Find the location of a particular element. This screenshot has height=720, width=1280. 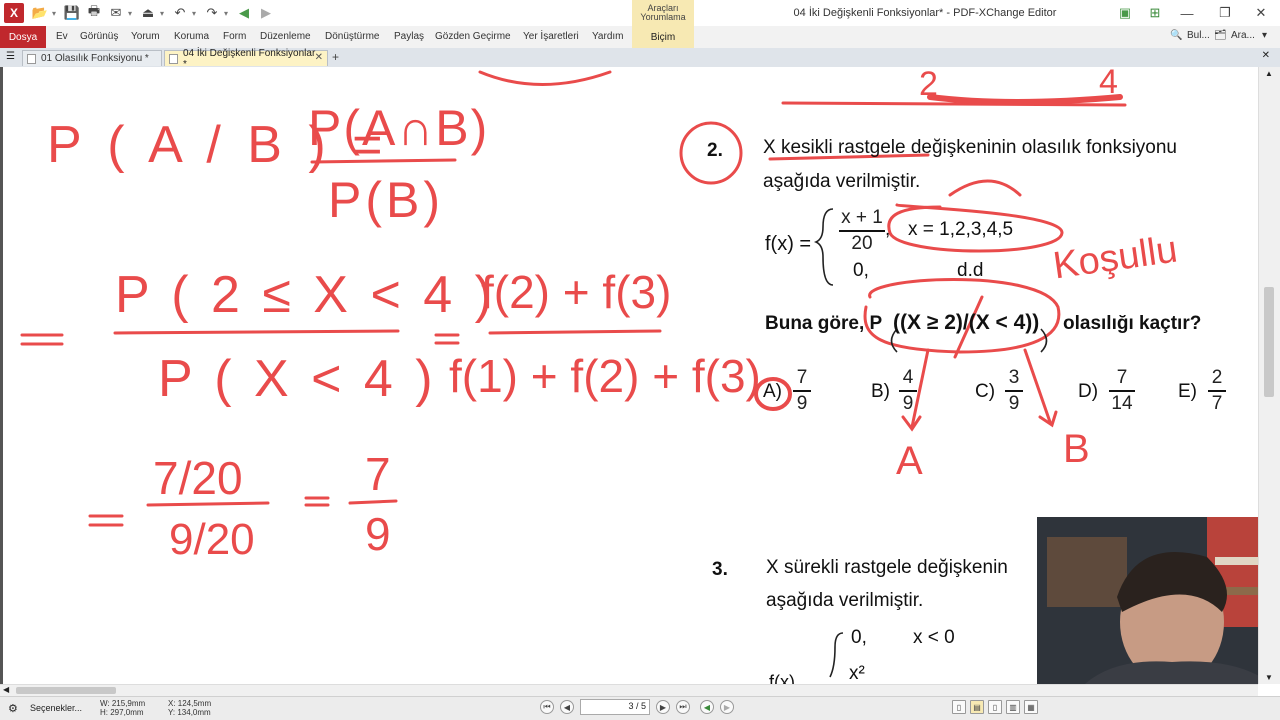

menu-file: Dosya is located at coordinates (23, 37).